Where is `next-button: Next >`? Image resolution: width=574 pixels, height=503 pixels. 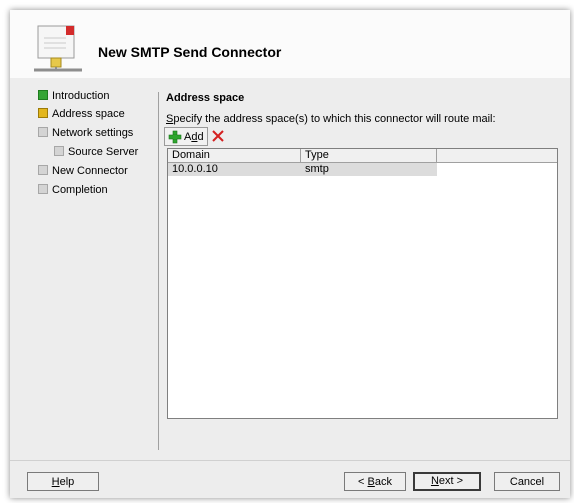 next-button: Next > is located at coordinates (447, 481).